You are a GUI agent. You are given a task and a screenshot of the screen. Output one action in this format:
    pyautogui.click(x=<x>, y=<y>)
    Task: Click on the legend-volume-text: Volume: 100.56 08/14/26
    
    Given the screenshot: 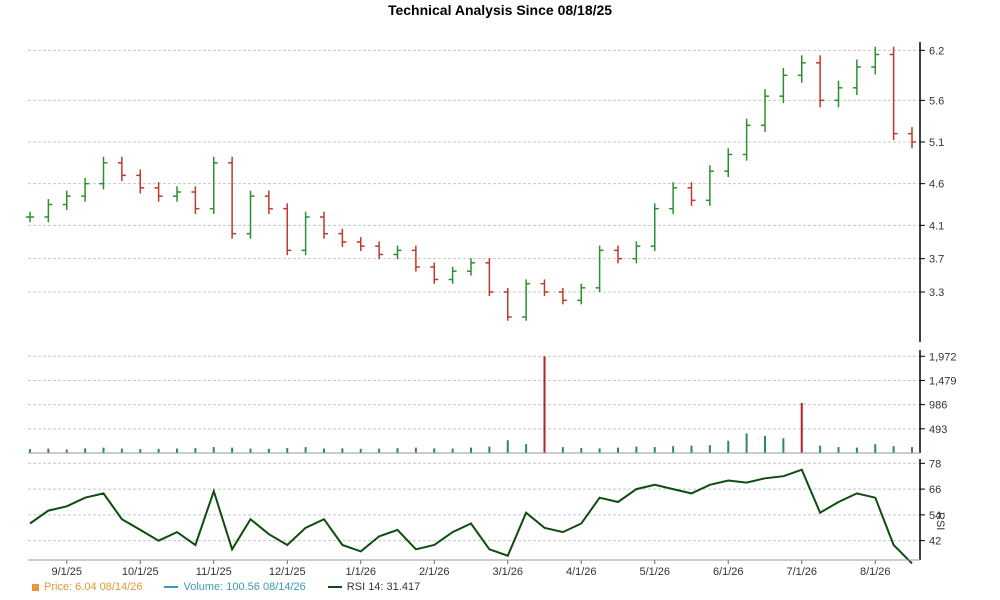 What is the action you would take?
    pyautogui.click(x=244, y=587)
    